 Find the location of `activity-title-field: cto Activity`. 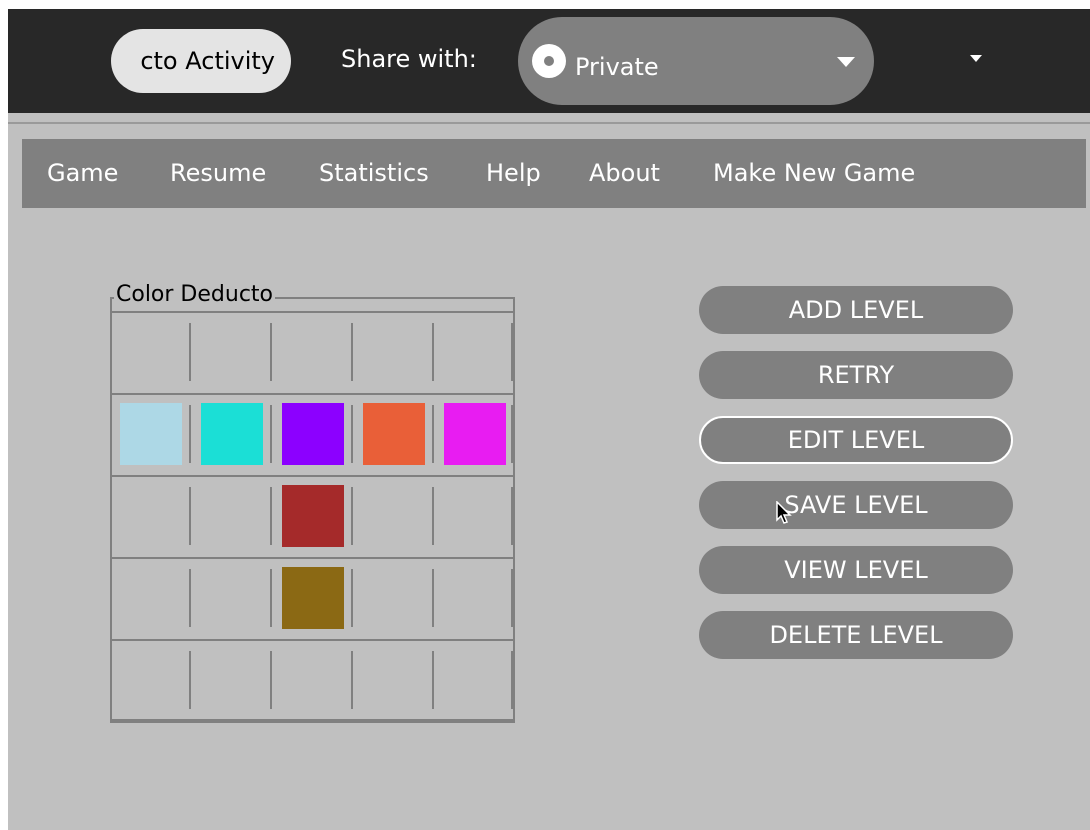

activity-title-field: cto Activity is located at coordinates (201, 61).